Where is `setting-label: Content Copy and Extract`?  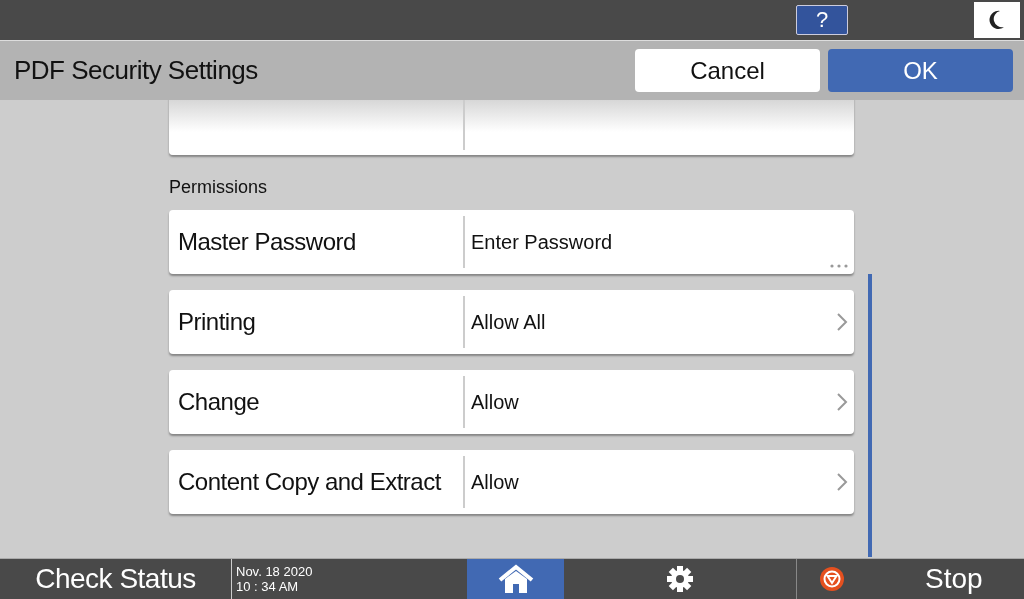 setting-label: Content Copy and Extract is located at coordinates (310, 482).